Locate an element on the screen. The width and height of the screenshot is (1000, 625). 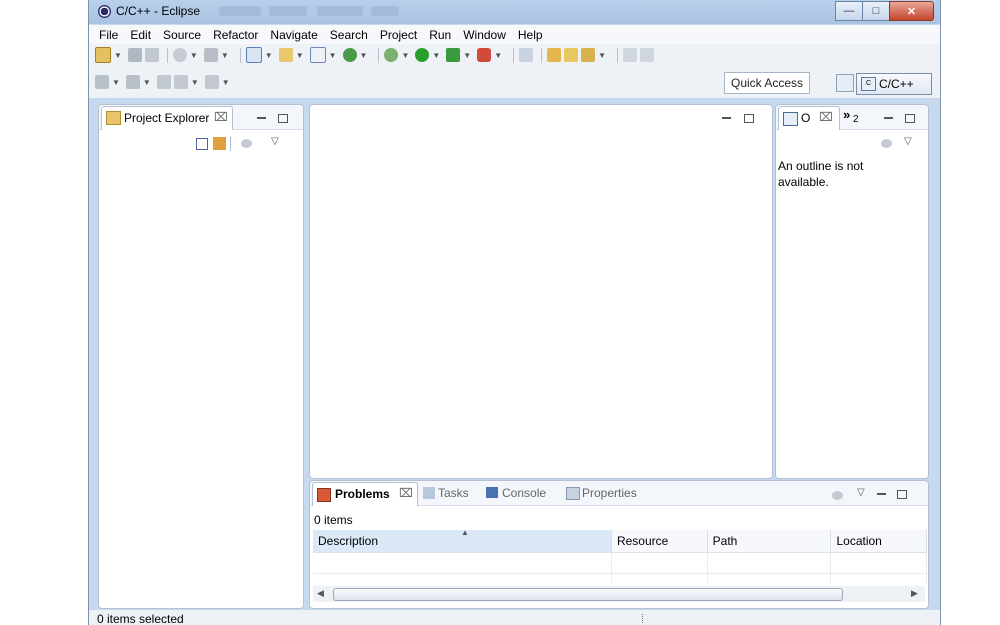
editor-maximize-icon is located at coordinates (749, 118).